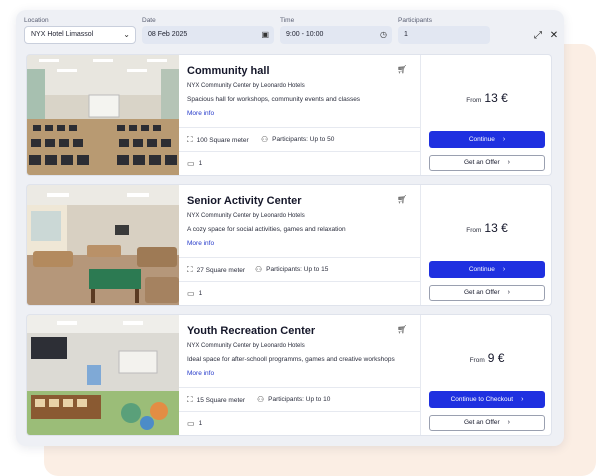 The height and width of the screenshot is (476, 596). Describe the element at coordinates (486, 358) in the screenshot. I see `room-price: From 9 €` at that location.